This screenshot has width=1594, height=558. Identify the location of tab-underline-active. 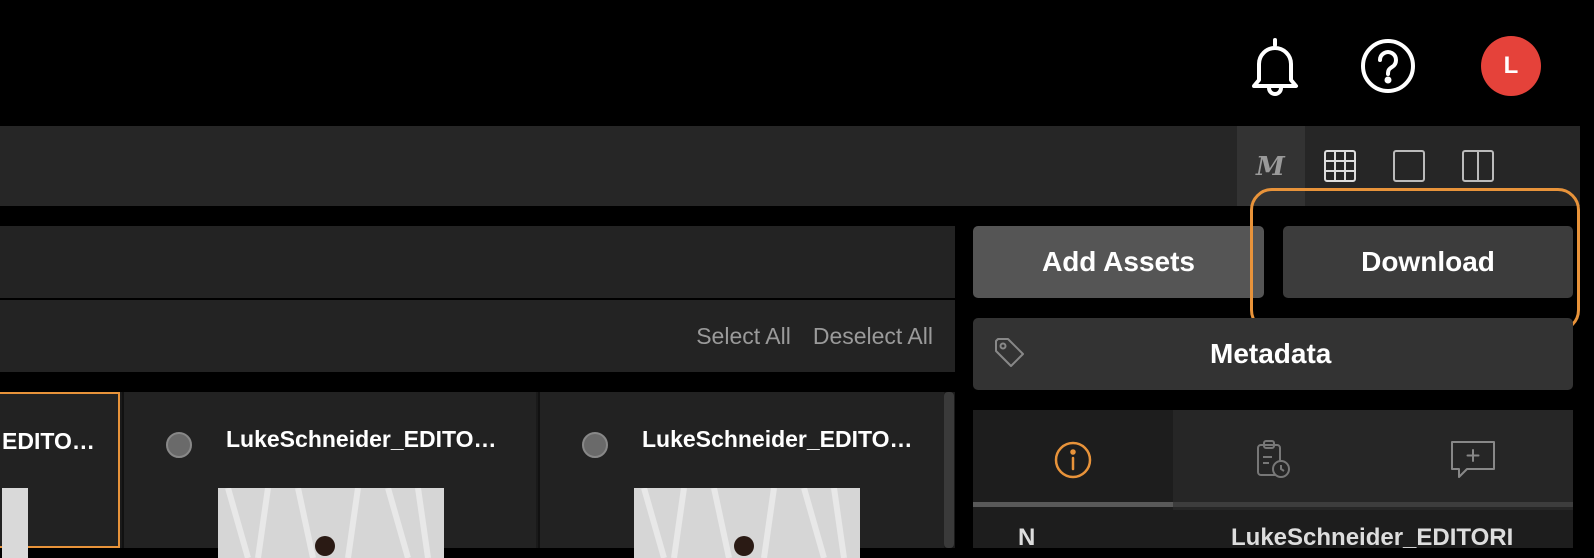
(1073, 504).